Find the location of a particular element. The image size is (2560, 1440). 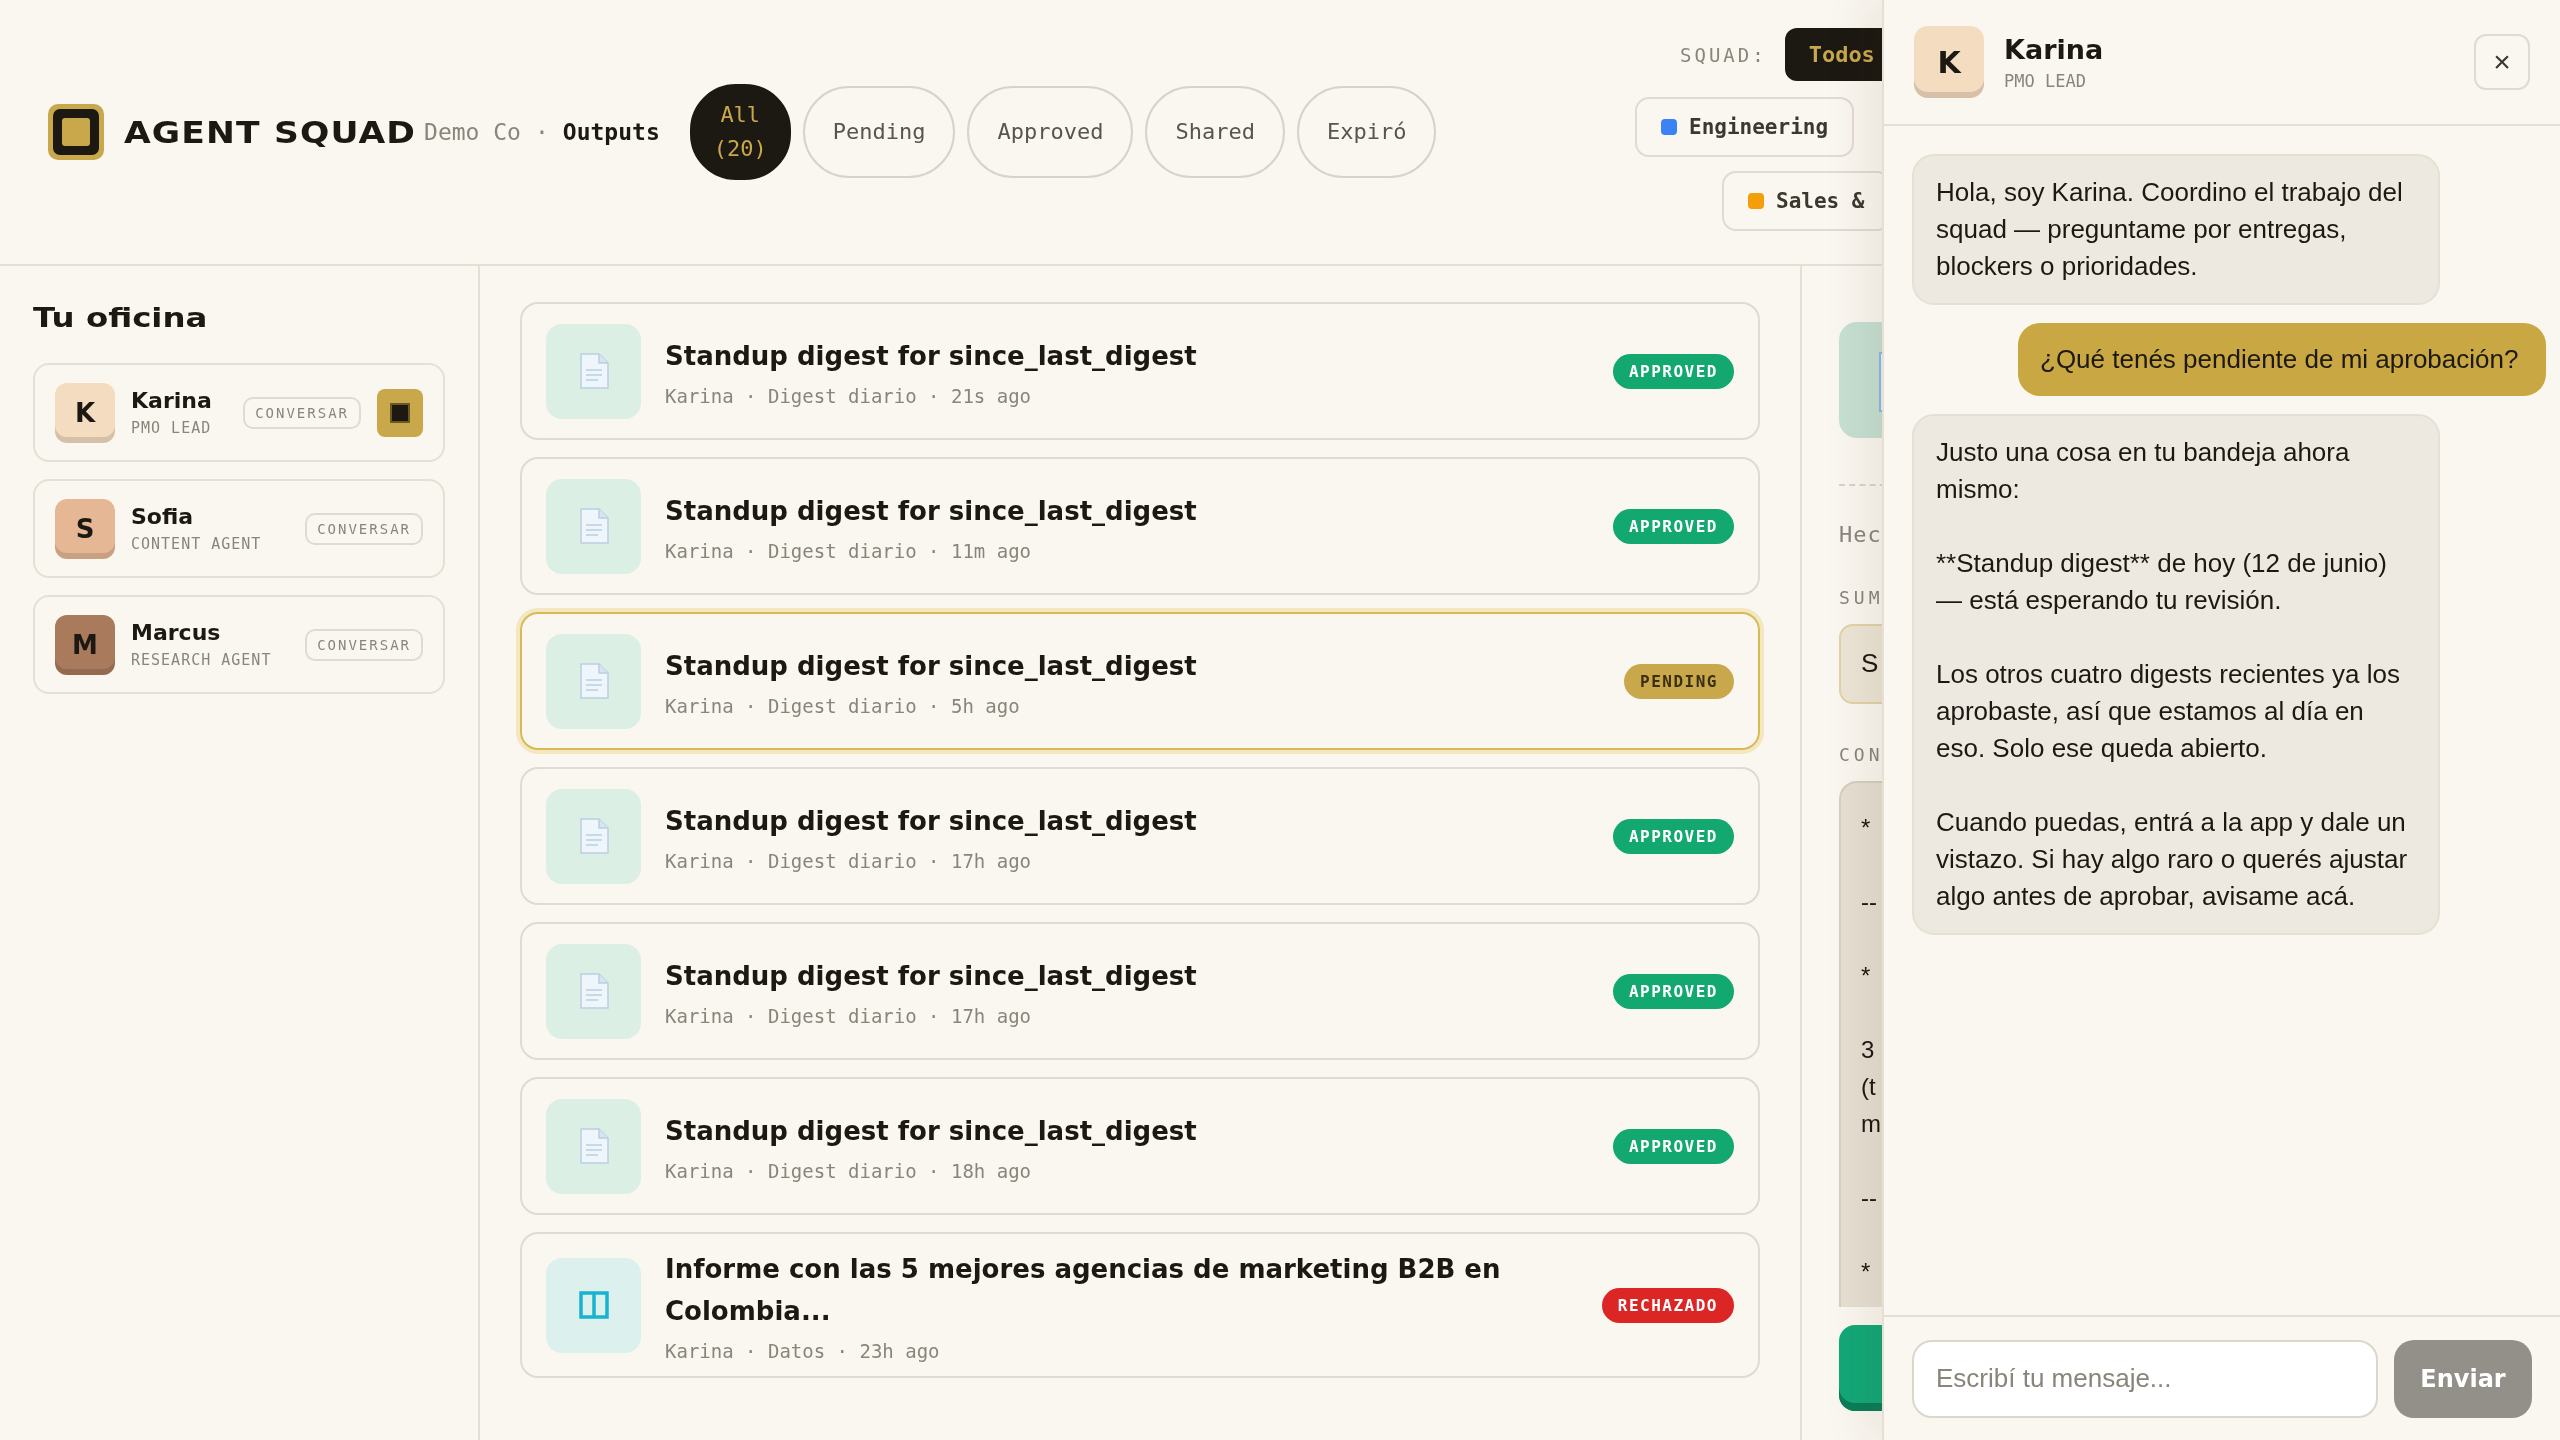

agent-message: Justo una cosa en tu bandeja ahora mismo: **Standup digest** de hoy (12 de junio) — está esperando tu revisión. Los otros cuatro digests recientes ya los aprobaste, así que estamos al día en eso. Solo ese queda abierto. Cuando puedas, entrá a la app y dale un vistazo. Si hay algo raro o querés ajustar algo antes de aprobar, avisame acá. is located at coordinates (2176, 674).